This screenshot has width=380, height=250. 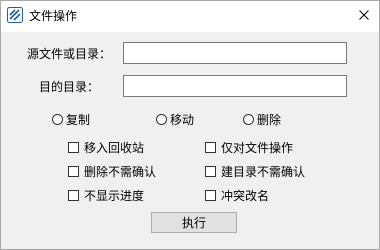 What do you see at coordinates (120, 171) in the screenshot?
I see `checkbox-delete-no-confirm-label: 删除不需确认` at bounding box center [120, 171].